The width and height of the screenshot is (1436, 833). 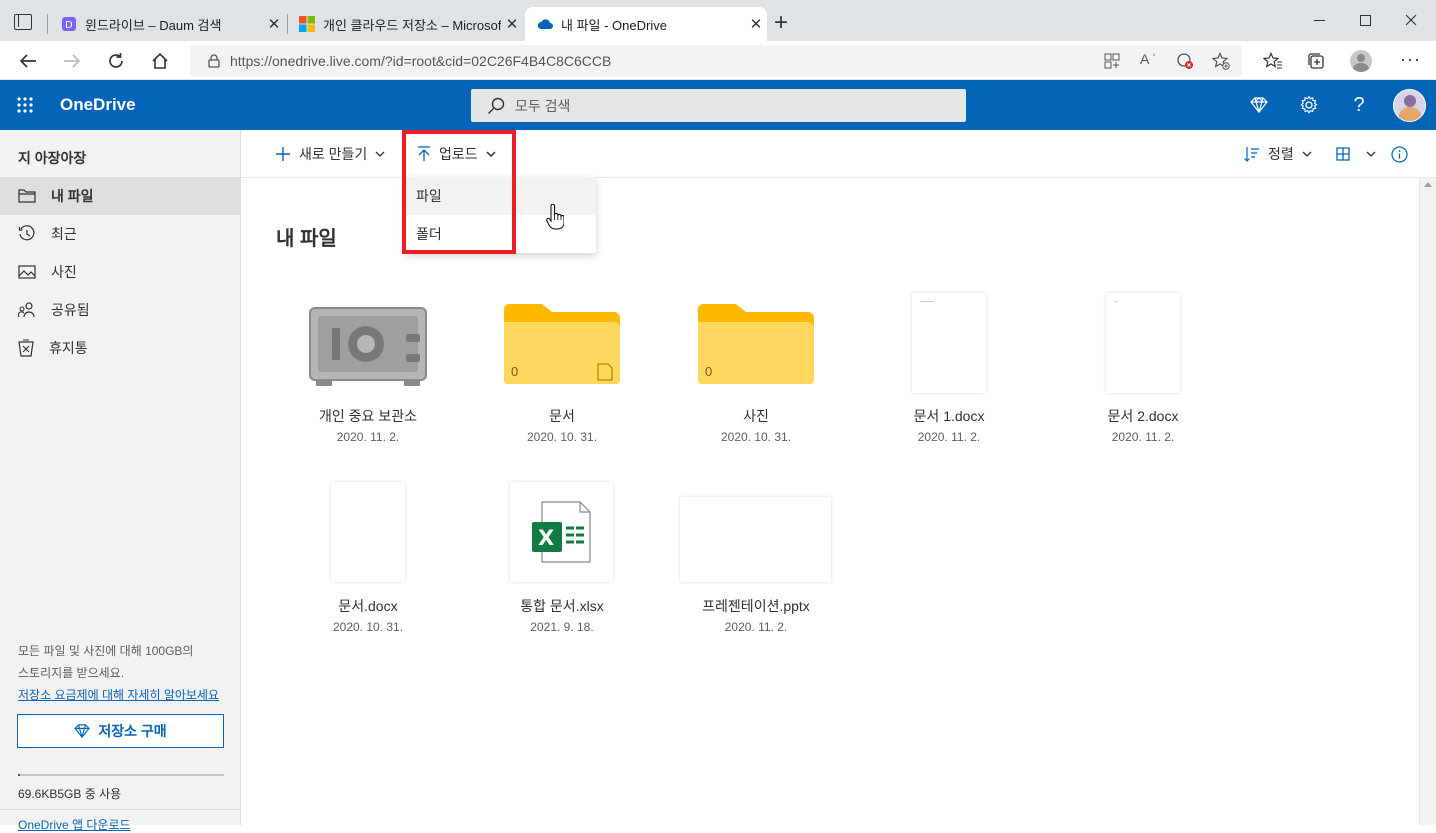 What do you see at coordinates (1361, 61) in the screenshot?
I see `profile-avatar` at bounding box center [1361, 61].